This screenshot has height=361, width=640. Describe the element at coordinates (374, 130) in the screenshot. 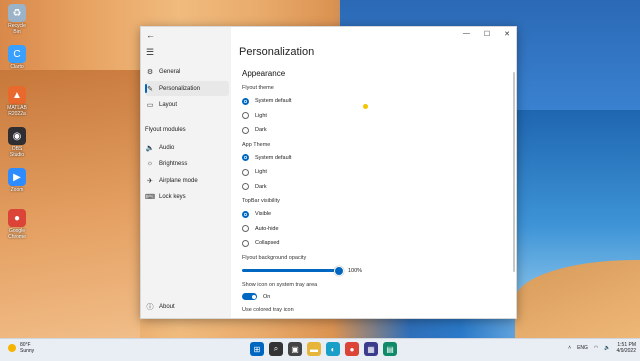

I see `flyout-theme-dark-radio: Dark` at that location.